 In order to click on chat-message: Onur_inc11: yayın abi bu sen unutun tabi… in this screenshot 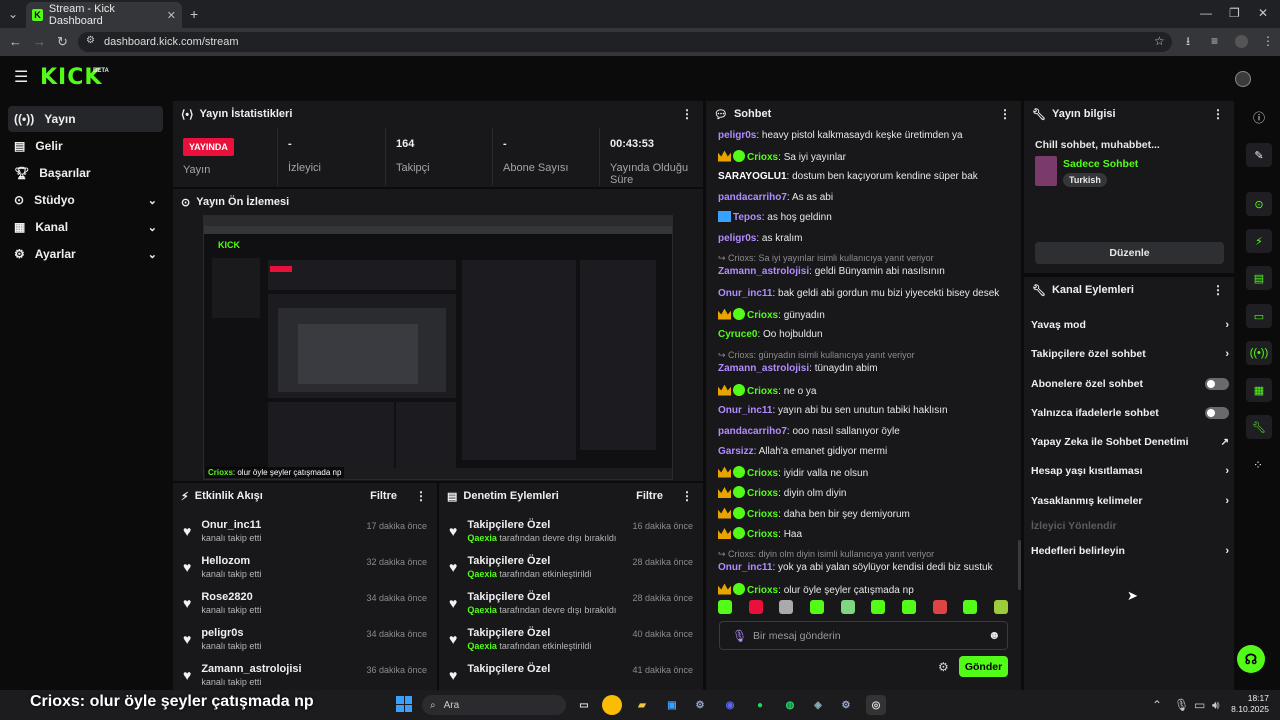, I will do `click(863, 410)`.